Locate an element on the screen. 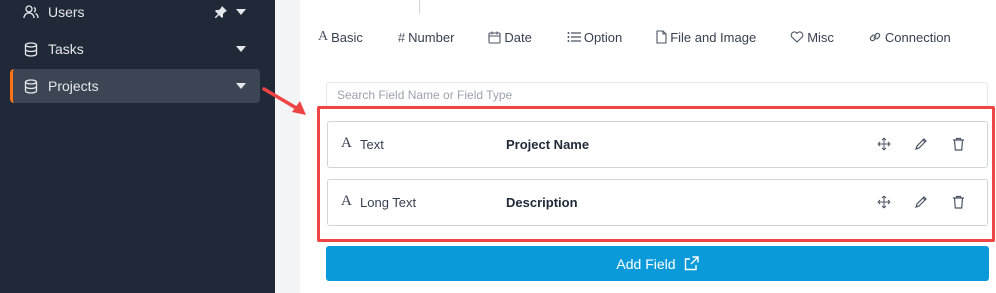 The height and width of the screenshot is (293, 996). pin-icon is located at coordinates (221, 12).